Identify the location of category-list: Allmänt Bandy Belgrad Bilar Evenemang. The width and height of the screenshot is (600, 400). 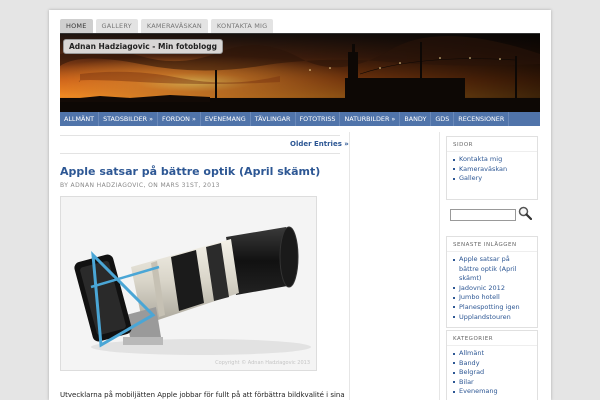
(492, 373).